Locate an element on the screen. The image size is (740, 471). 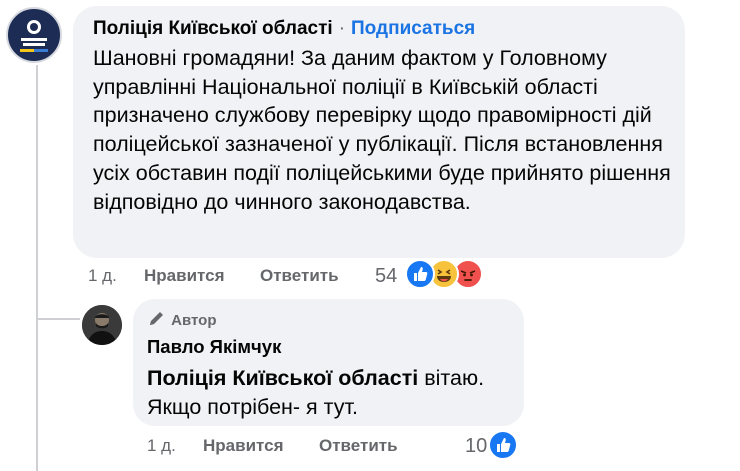
subscribe-button: Подписаться is located at coordinates (413, 28).